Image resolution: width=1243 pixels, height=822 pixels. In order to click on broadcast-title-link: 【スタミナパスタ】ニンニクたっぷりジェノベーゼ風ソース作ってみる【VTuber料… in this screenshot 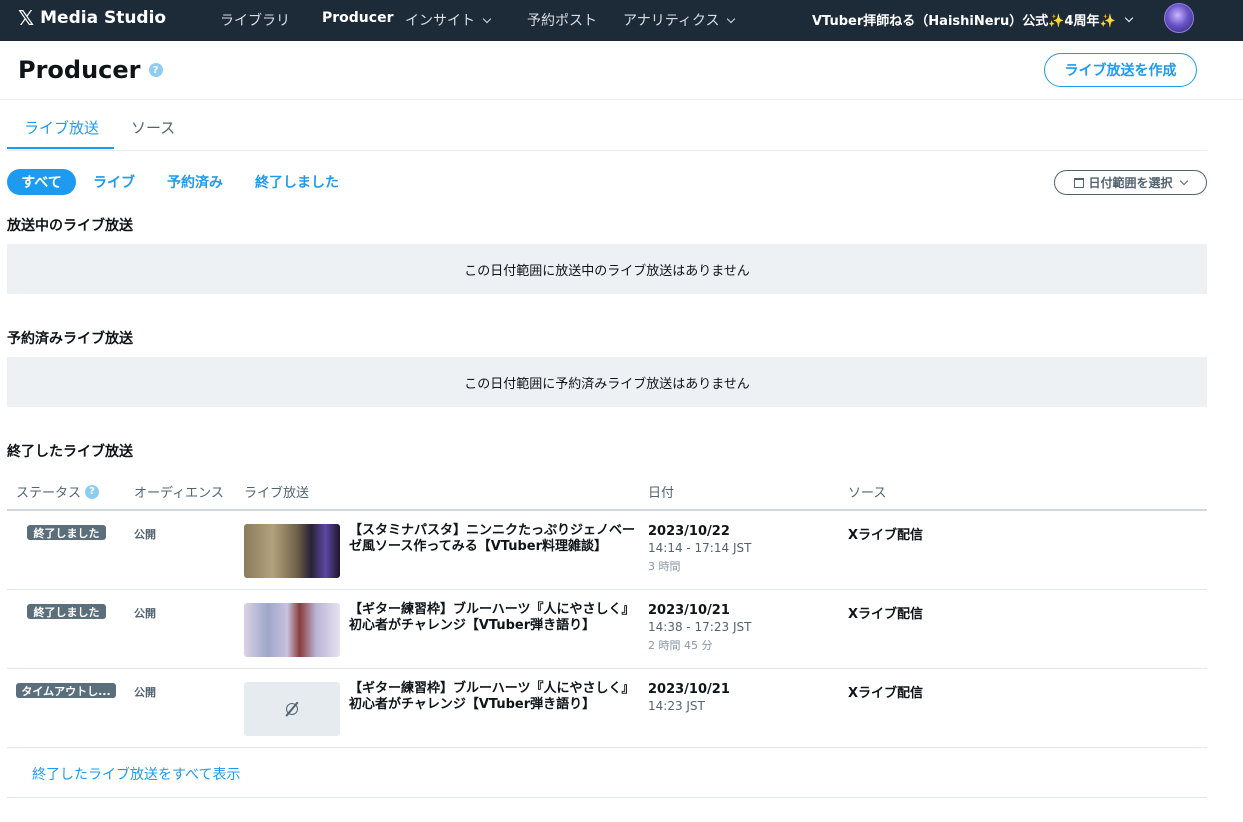, I will do `click(492, 539)`.